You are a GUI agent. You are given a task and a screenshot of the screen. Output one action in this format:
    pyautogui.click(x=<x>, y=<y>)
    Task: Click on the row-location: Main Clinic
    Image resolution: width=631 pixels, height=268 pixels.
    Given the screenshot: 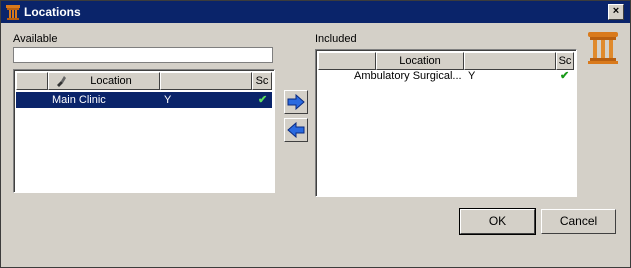 What is the action you would take?
    pyautogui.click(x=79, y=100)
    